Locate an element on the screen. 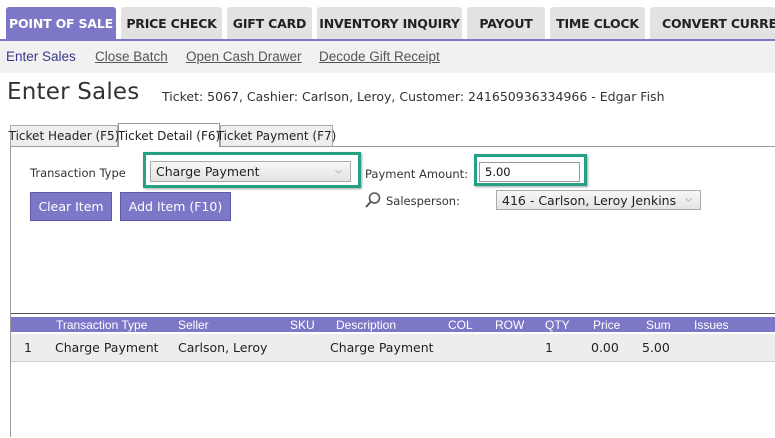 The width and height of the screenshot is (775, 438). transaction-type-value: Charge Payment is located at coordinates (208, 171).